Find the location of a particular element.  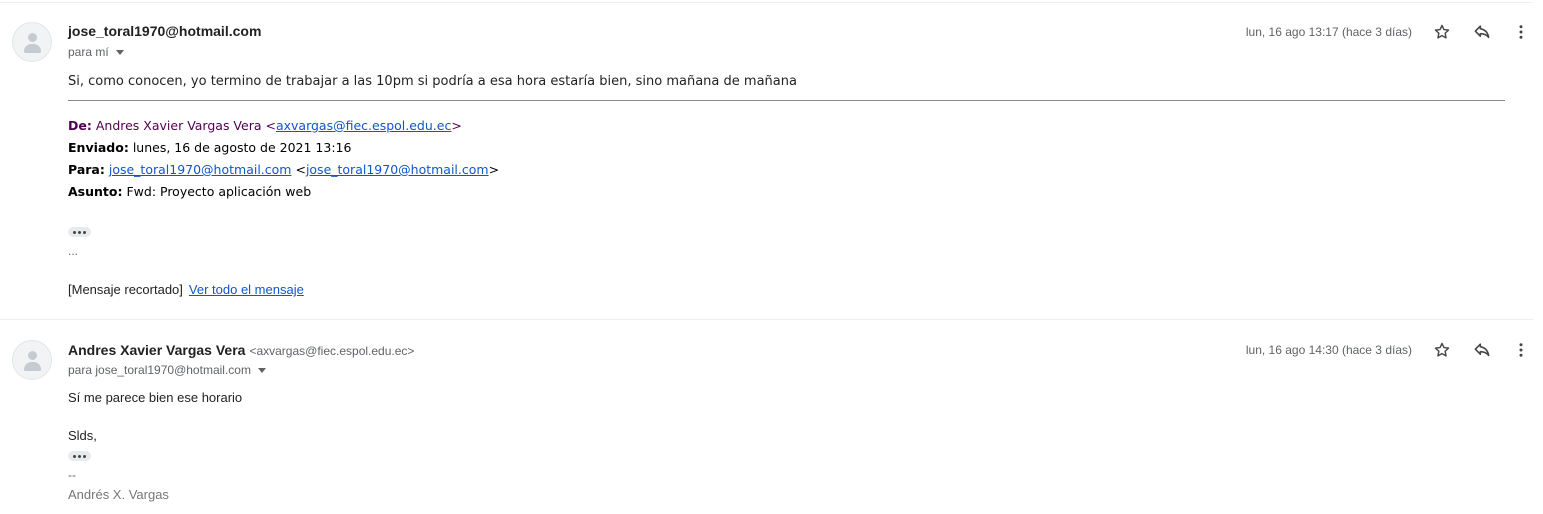

signature-name: Andrés X. Vargas is located at coordinates (118, 494).